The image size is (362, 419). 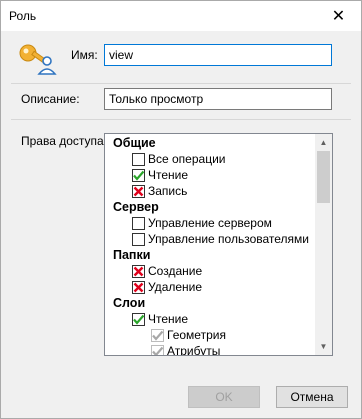 I want to click on tree-item-create: Создание, so click(x=167, y=271).